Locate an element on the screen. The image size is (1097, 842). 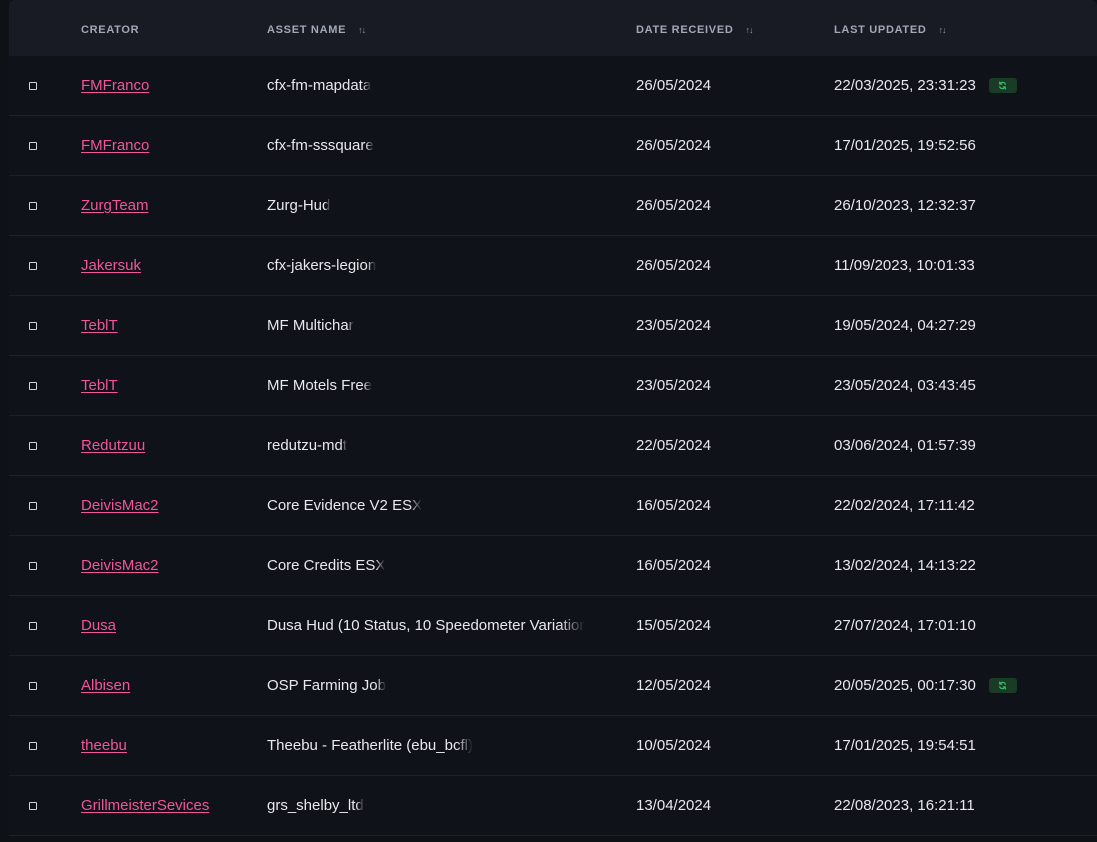
date-received: 12/05/2024 is located at coordinates (674, 685).